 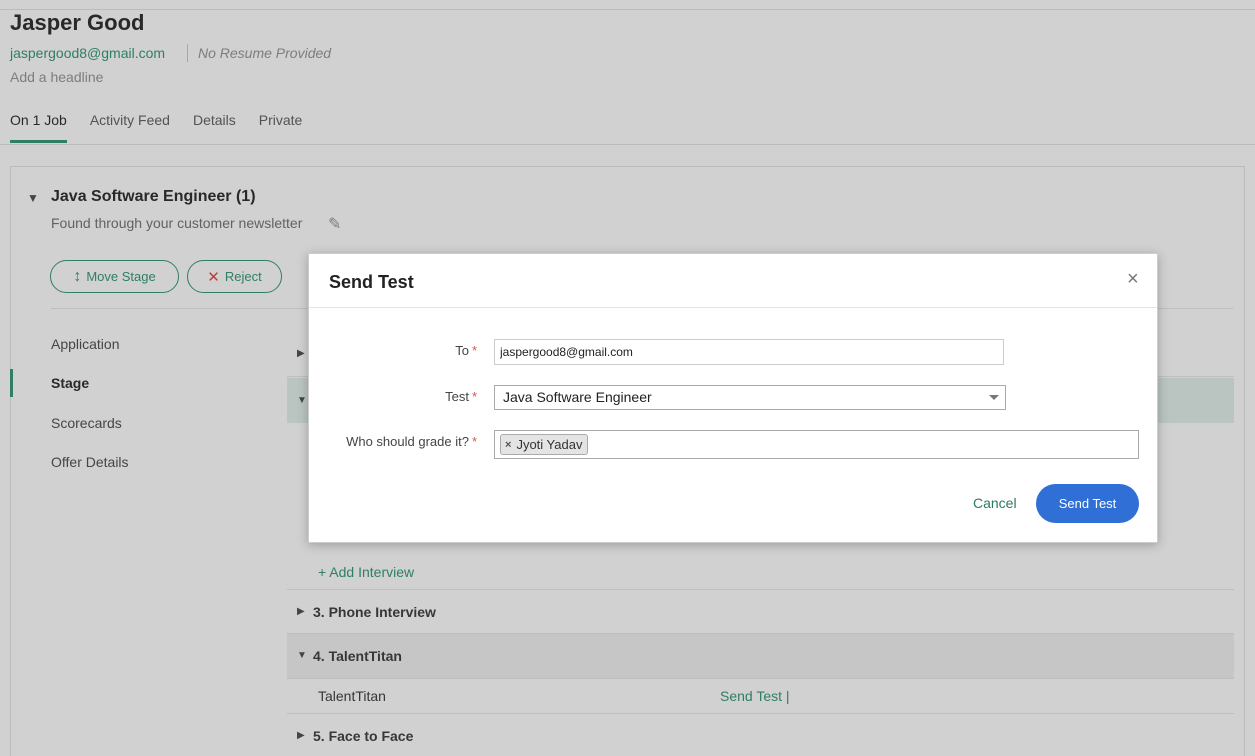 I want to click on to-label: To *, so click(x=466, y=350).